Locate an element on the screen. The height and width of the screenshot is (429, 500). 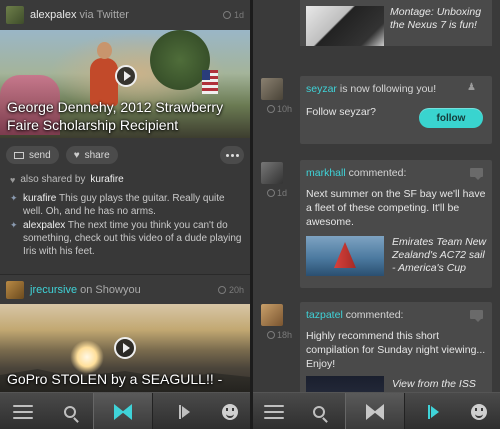
video-caption: View from the ISS is located at coordinates (441, 384).